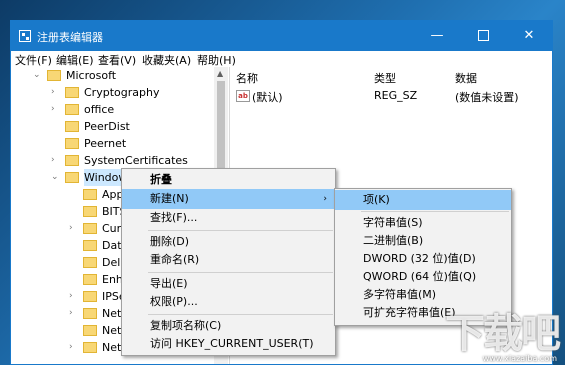  Describe the element at coordinates (423, 223) in the screenshot. I see `submenu-item-string-value: 字符串值(S)` at that location.